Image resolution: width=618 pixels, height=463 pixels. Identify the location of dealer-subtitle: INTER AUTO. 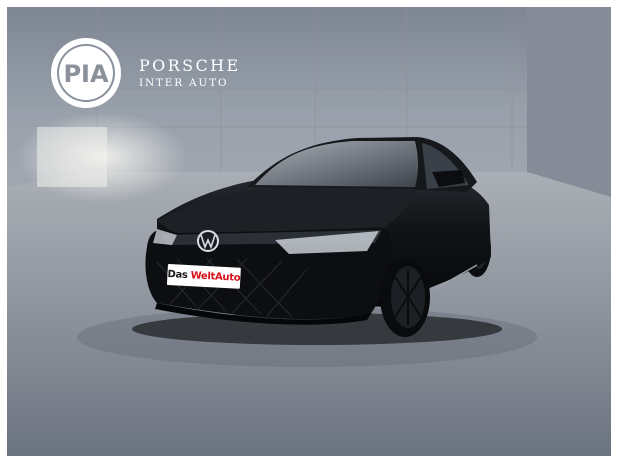
(184, 82).